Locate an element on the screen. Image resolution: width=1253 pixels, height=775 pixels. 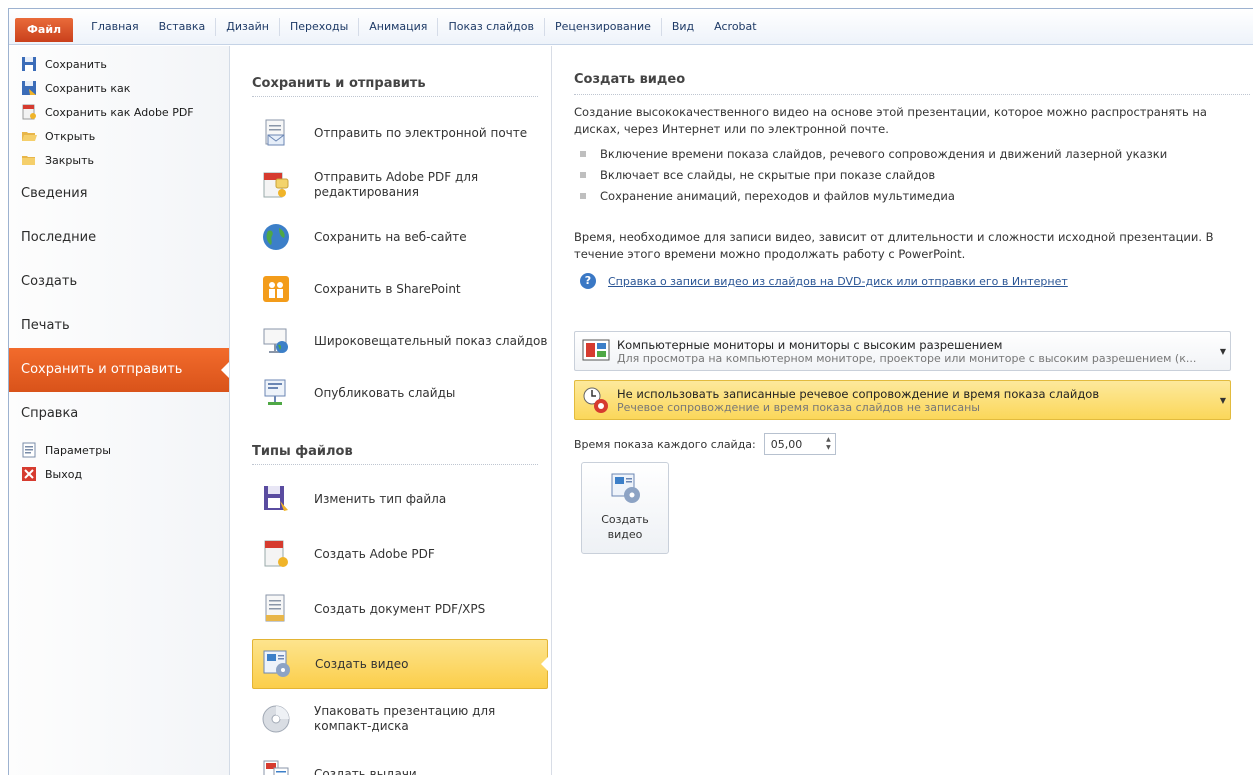
save-icon is located at coordinates (29, 64).